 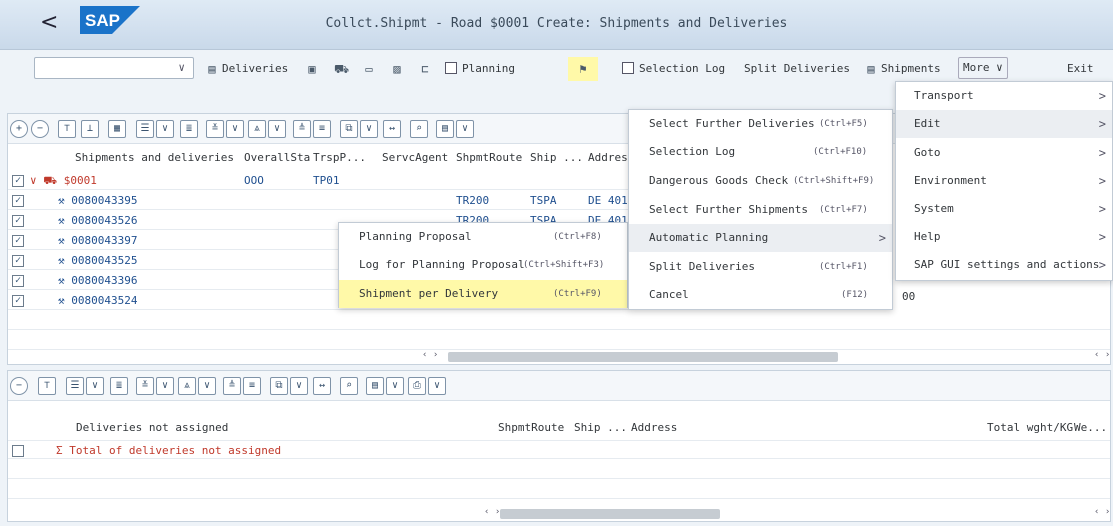 What do you see at coordinates (480, 69) in the screenshot?
I see `planning-checkbox: Planning` at bounding box center [480, 69].